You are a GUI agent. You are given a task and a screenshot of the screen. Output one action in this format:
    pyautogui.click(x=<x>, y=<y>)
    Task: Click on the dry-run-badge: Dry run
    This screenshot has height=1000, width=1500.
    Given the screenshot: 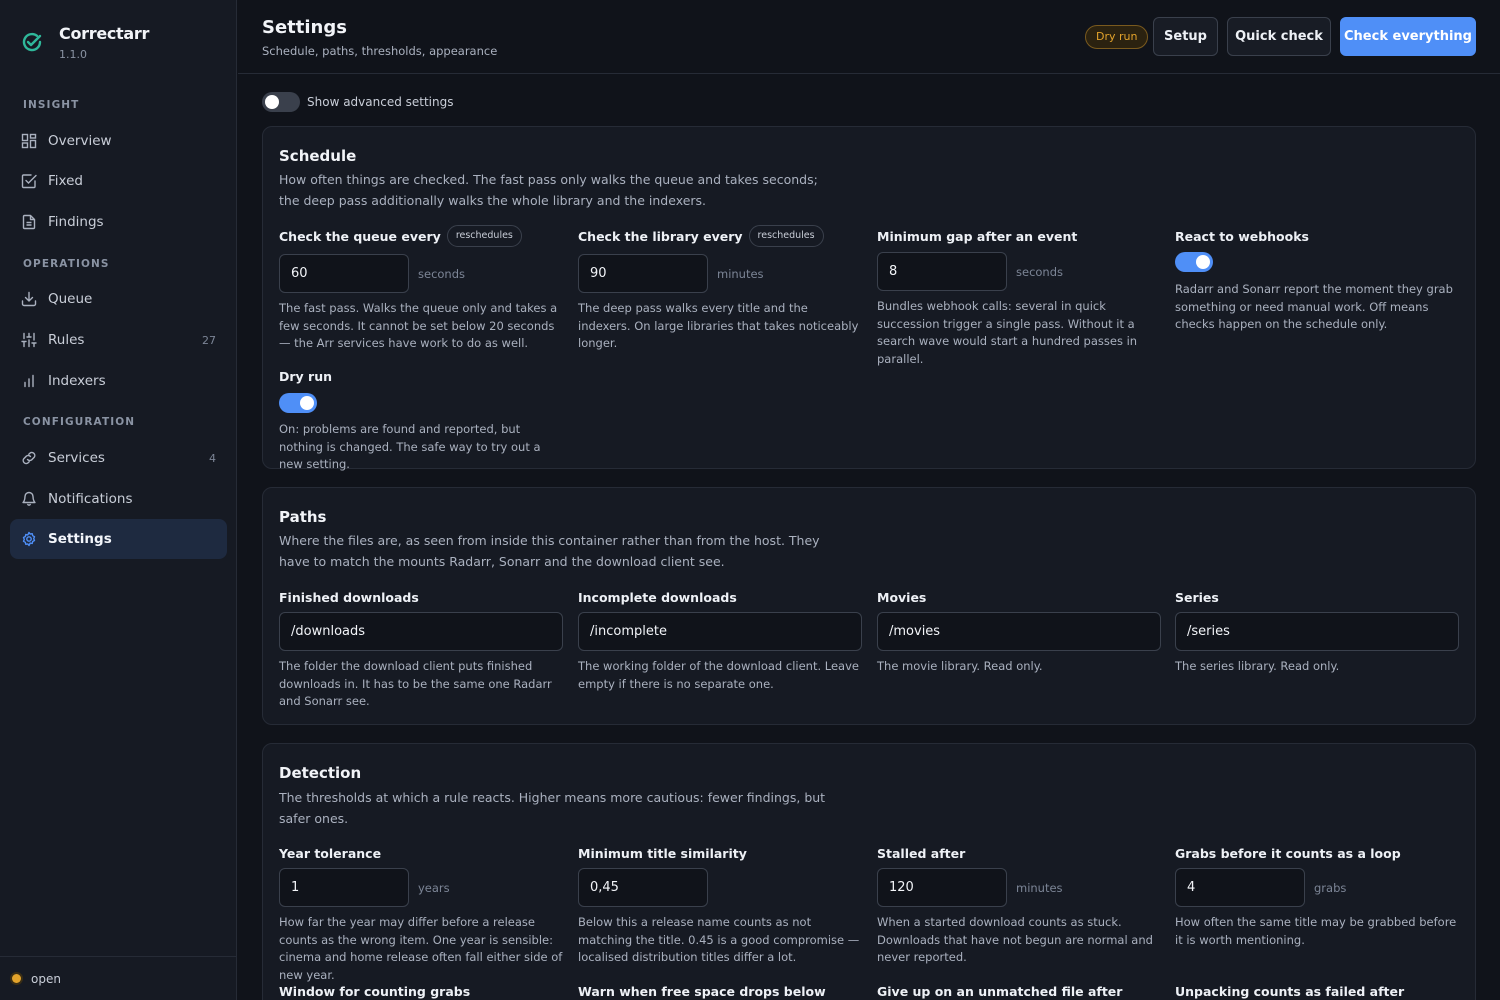 What is the action you would take?
    pyautogui.click(x=1117, y=37)
    